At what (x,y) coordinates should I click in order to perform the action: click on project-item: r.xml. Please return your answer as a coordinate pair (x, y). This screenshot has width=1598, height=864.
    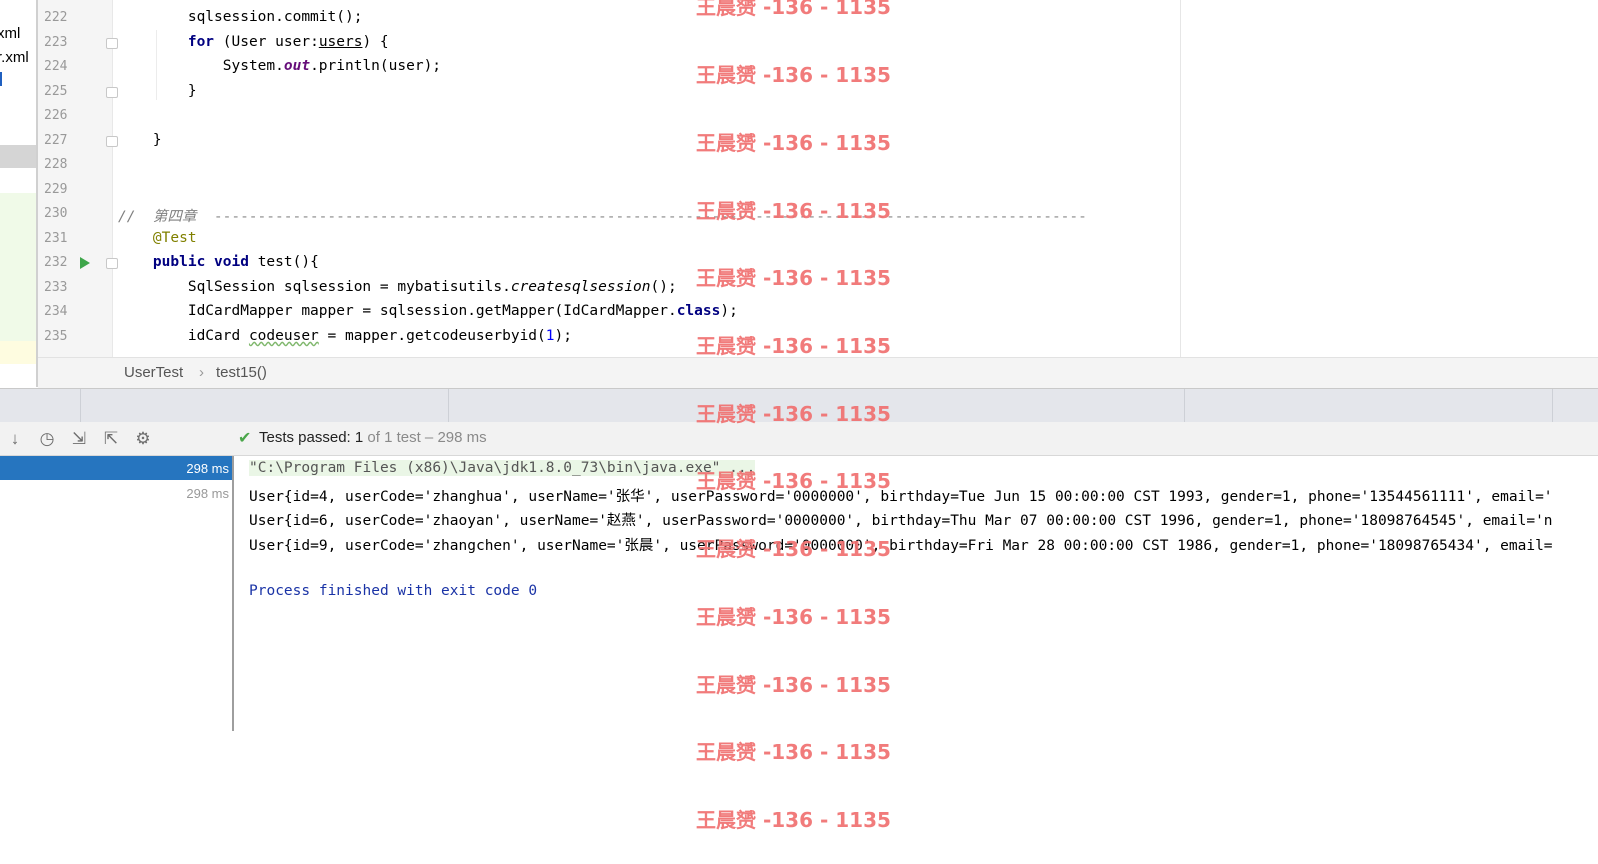
    Looking at the image, I should click on (14, 57).